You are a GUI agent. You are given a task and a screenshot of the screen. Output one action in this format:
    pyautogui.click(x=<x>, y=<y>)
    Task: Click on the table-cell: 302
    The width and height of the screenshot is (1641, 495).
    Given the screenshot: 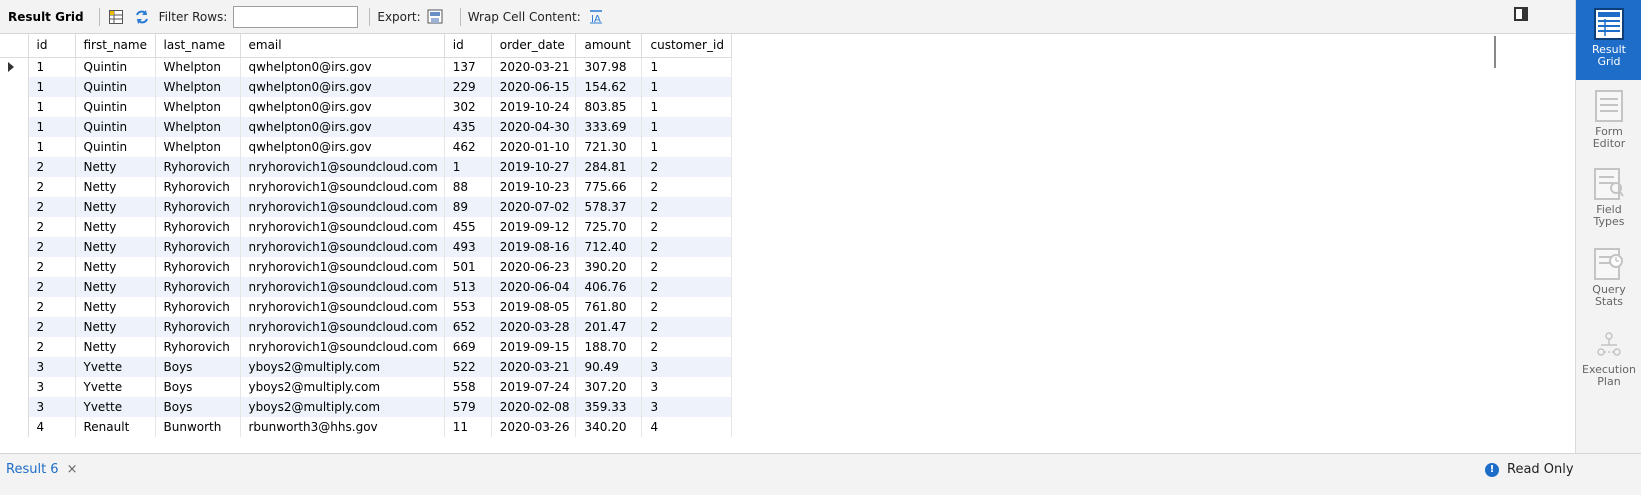 What is the action you would take?
    pyautogui.click(x=468, y=107)
    